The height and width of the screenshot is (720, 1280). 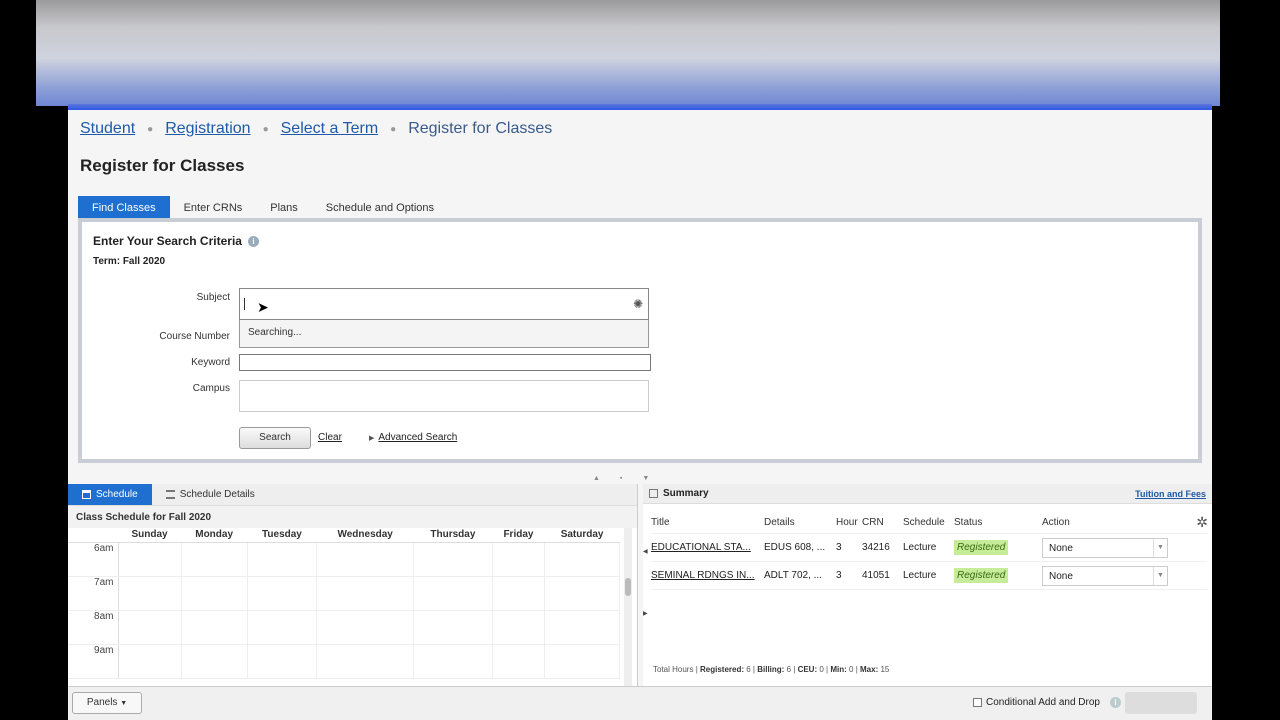 I want to click on schedule-tabs: Schedule Schedule Details, so click(x=352, y=495).